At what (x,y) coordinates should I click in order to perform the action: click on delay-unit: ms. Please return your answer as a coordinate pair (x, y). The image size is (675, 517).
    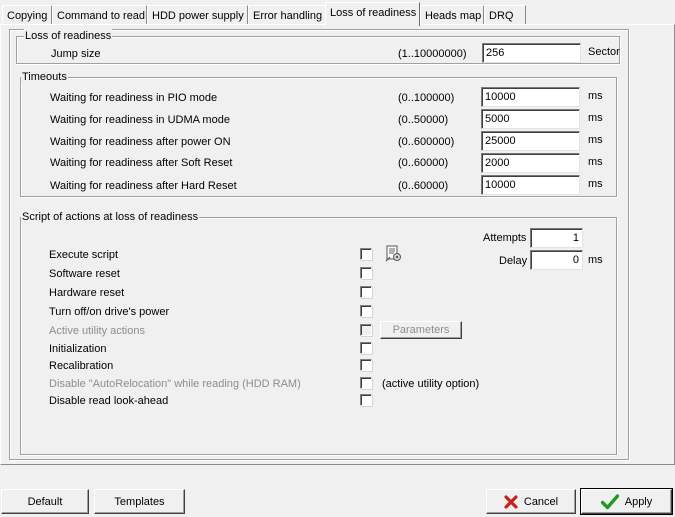
    Looking at the image, I should click on (595, 260).